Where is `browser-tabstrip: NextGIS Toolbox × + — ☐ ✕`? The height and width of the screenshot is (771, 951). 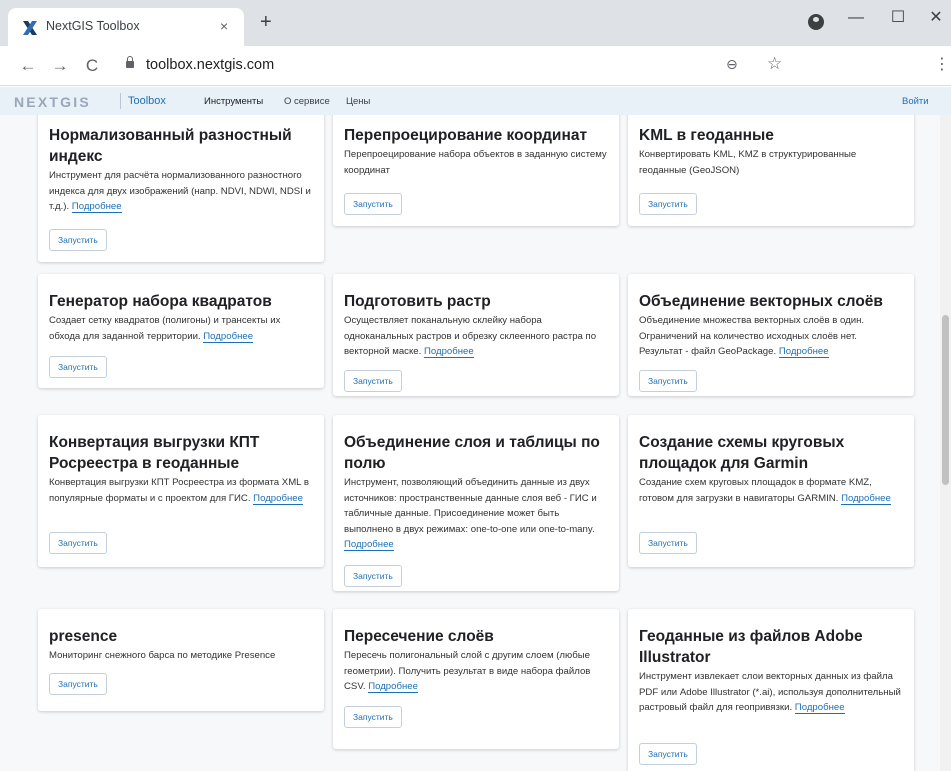
browser-tabstrip: NextGIS Toolbox × + — ☐ ✕ is located at coordinates (475, 23).